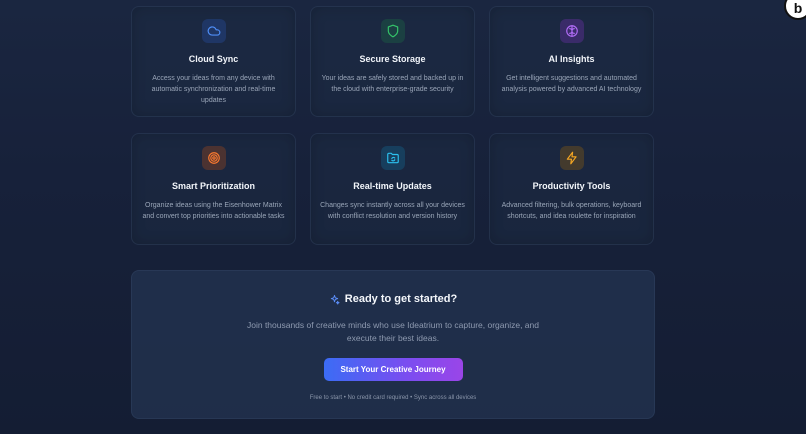 This screenshot has width=806, height=434. I want to click on target-icon, so click(213, 158).